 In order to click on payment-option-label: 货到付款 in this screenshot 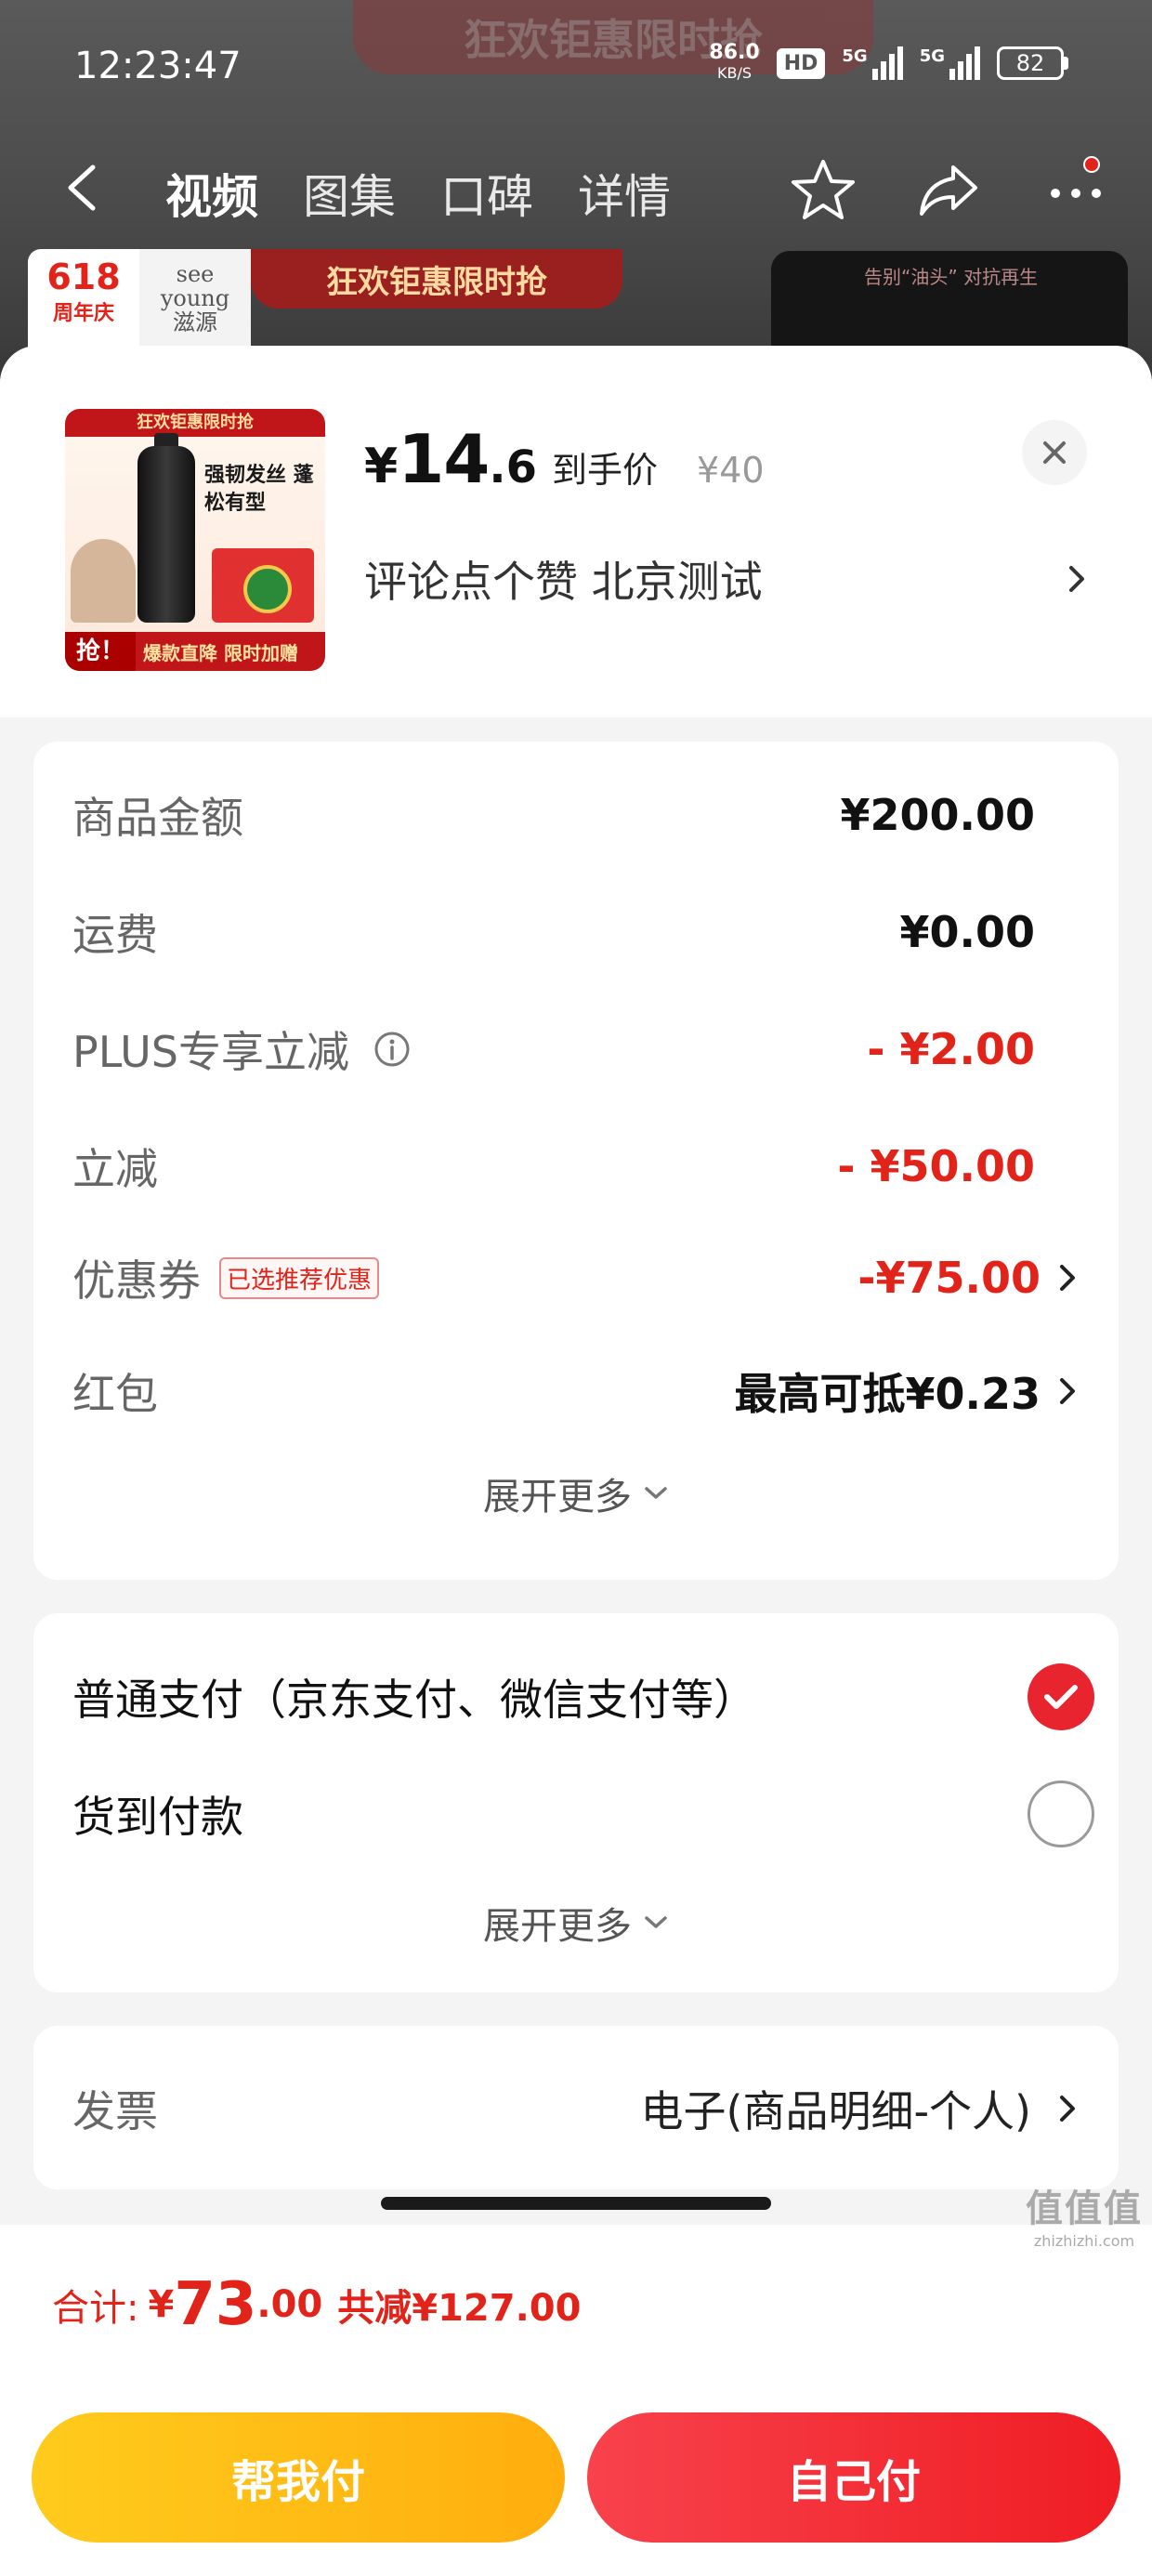, I will do `click(157, 1817)`.